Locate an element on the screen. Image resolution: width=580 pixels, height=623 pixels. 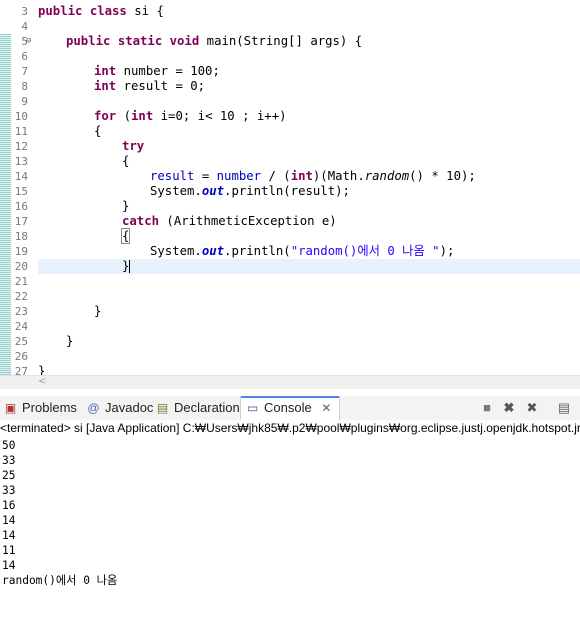
line-number: 11 is located at coordinates (21, 131).